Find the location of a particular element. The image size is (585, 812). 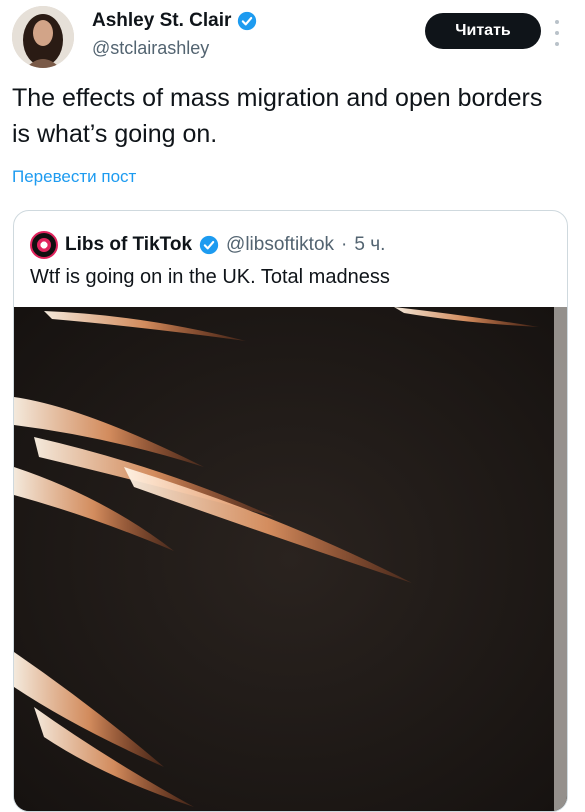

quoted-handle: @libsoftiktok is located at coordinates (280, 245).